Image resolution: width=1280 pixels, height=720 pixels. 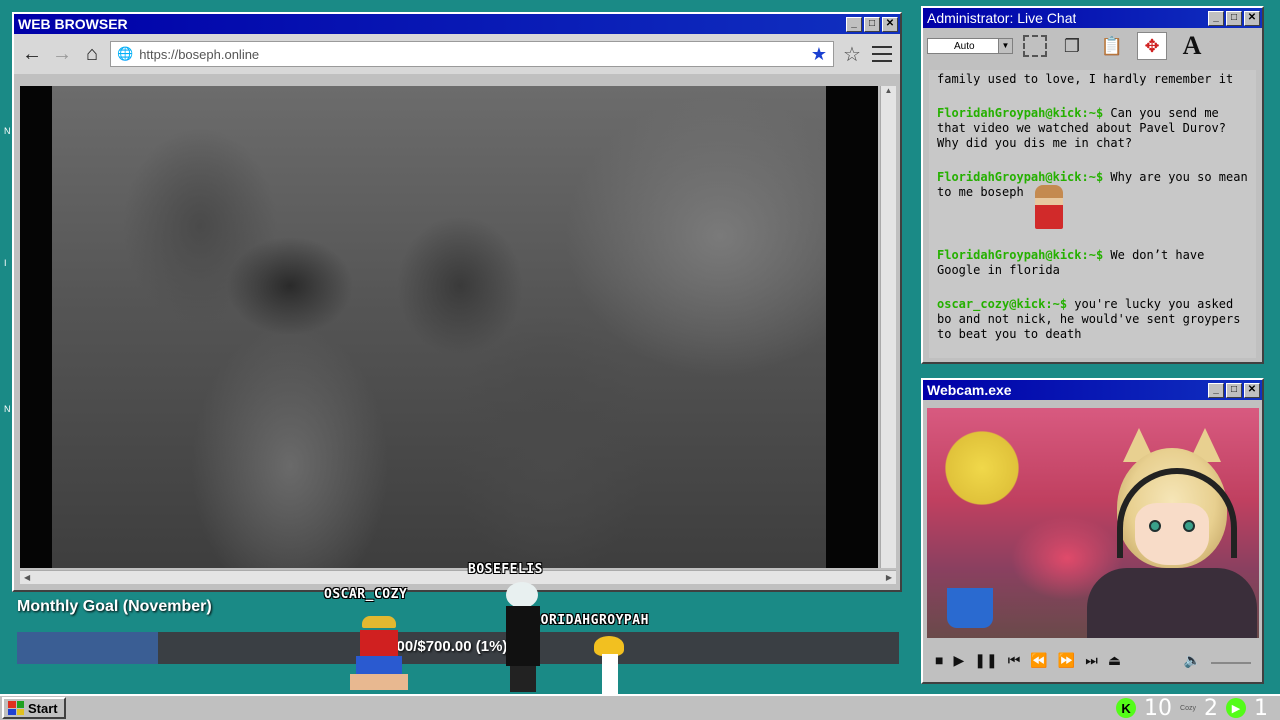 I want to click on pause-icon: ❚❚, so click(x=985, y=660).